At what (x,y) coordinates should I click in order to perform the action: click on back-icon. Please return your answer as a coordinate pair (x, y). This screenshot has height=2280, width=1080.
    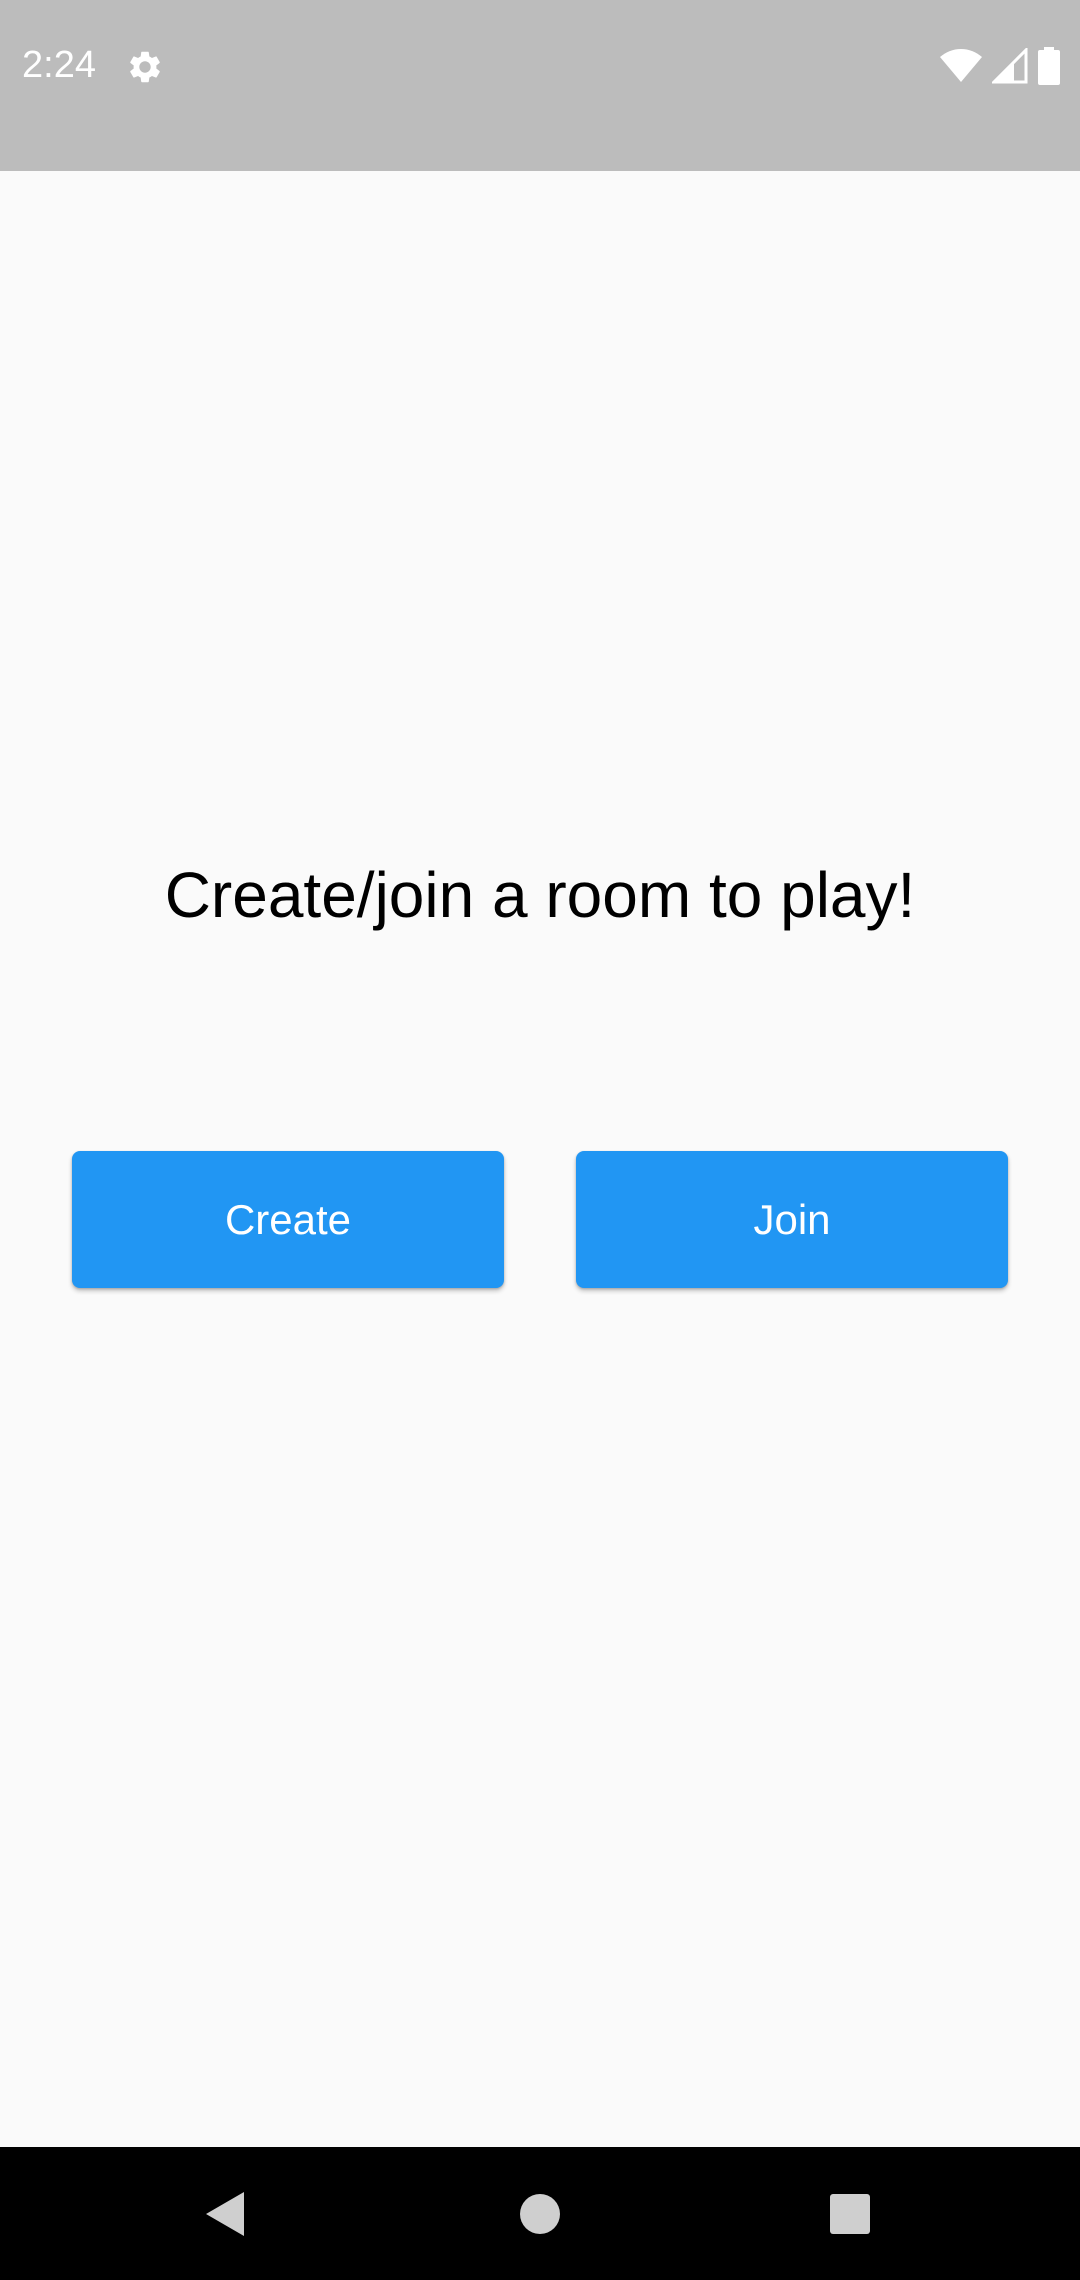
    Looking at the image, I should click on (225, 2213).